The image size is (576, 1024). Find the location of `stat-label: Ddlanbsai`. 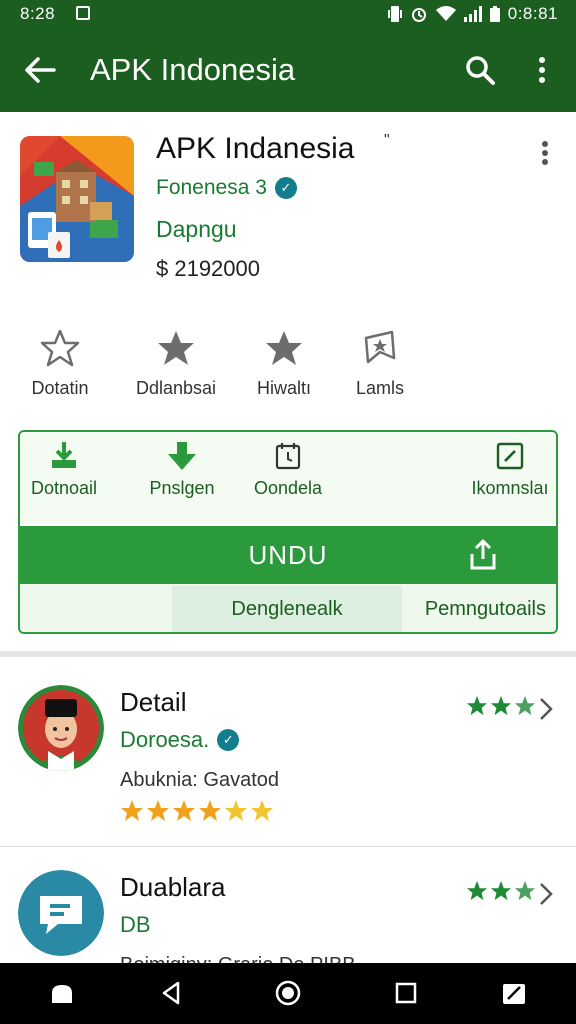

stat-label: Ddlanbsai is located at coordinates (176, 388).